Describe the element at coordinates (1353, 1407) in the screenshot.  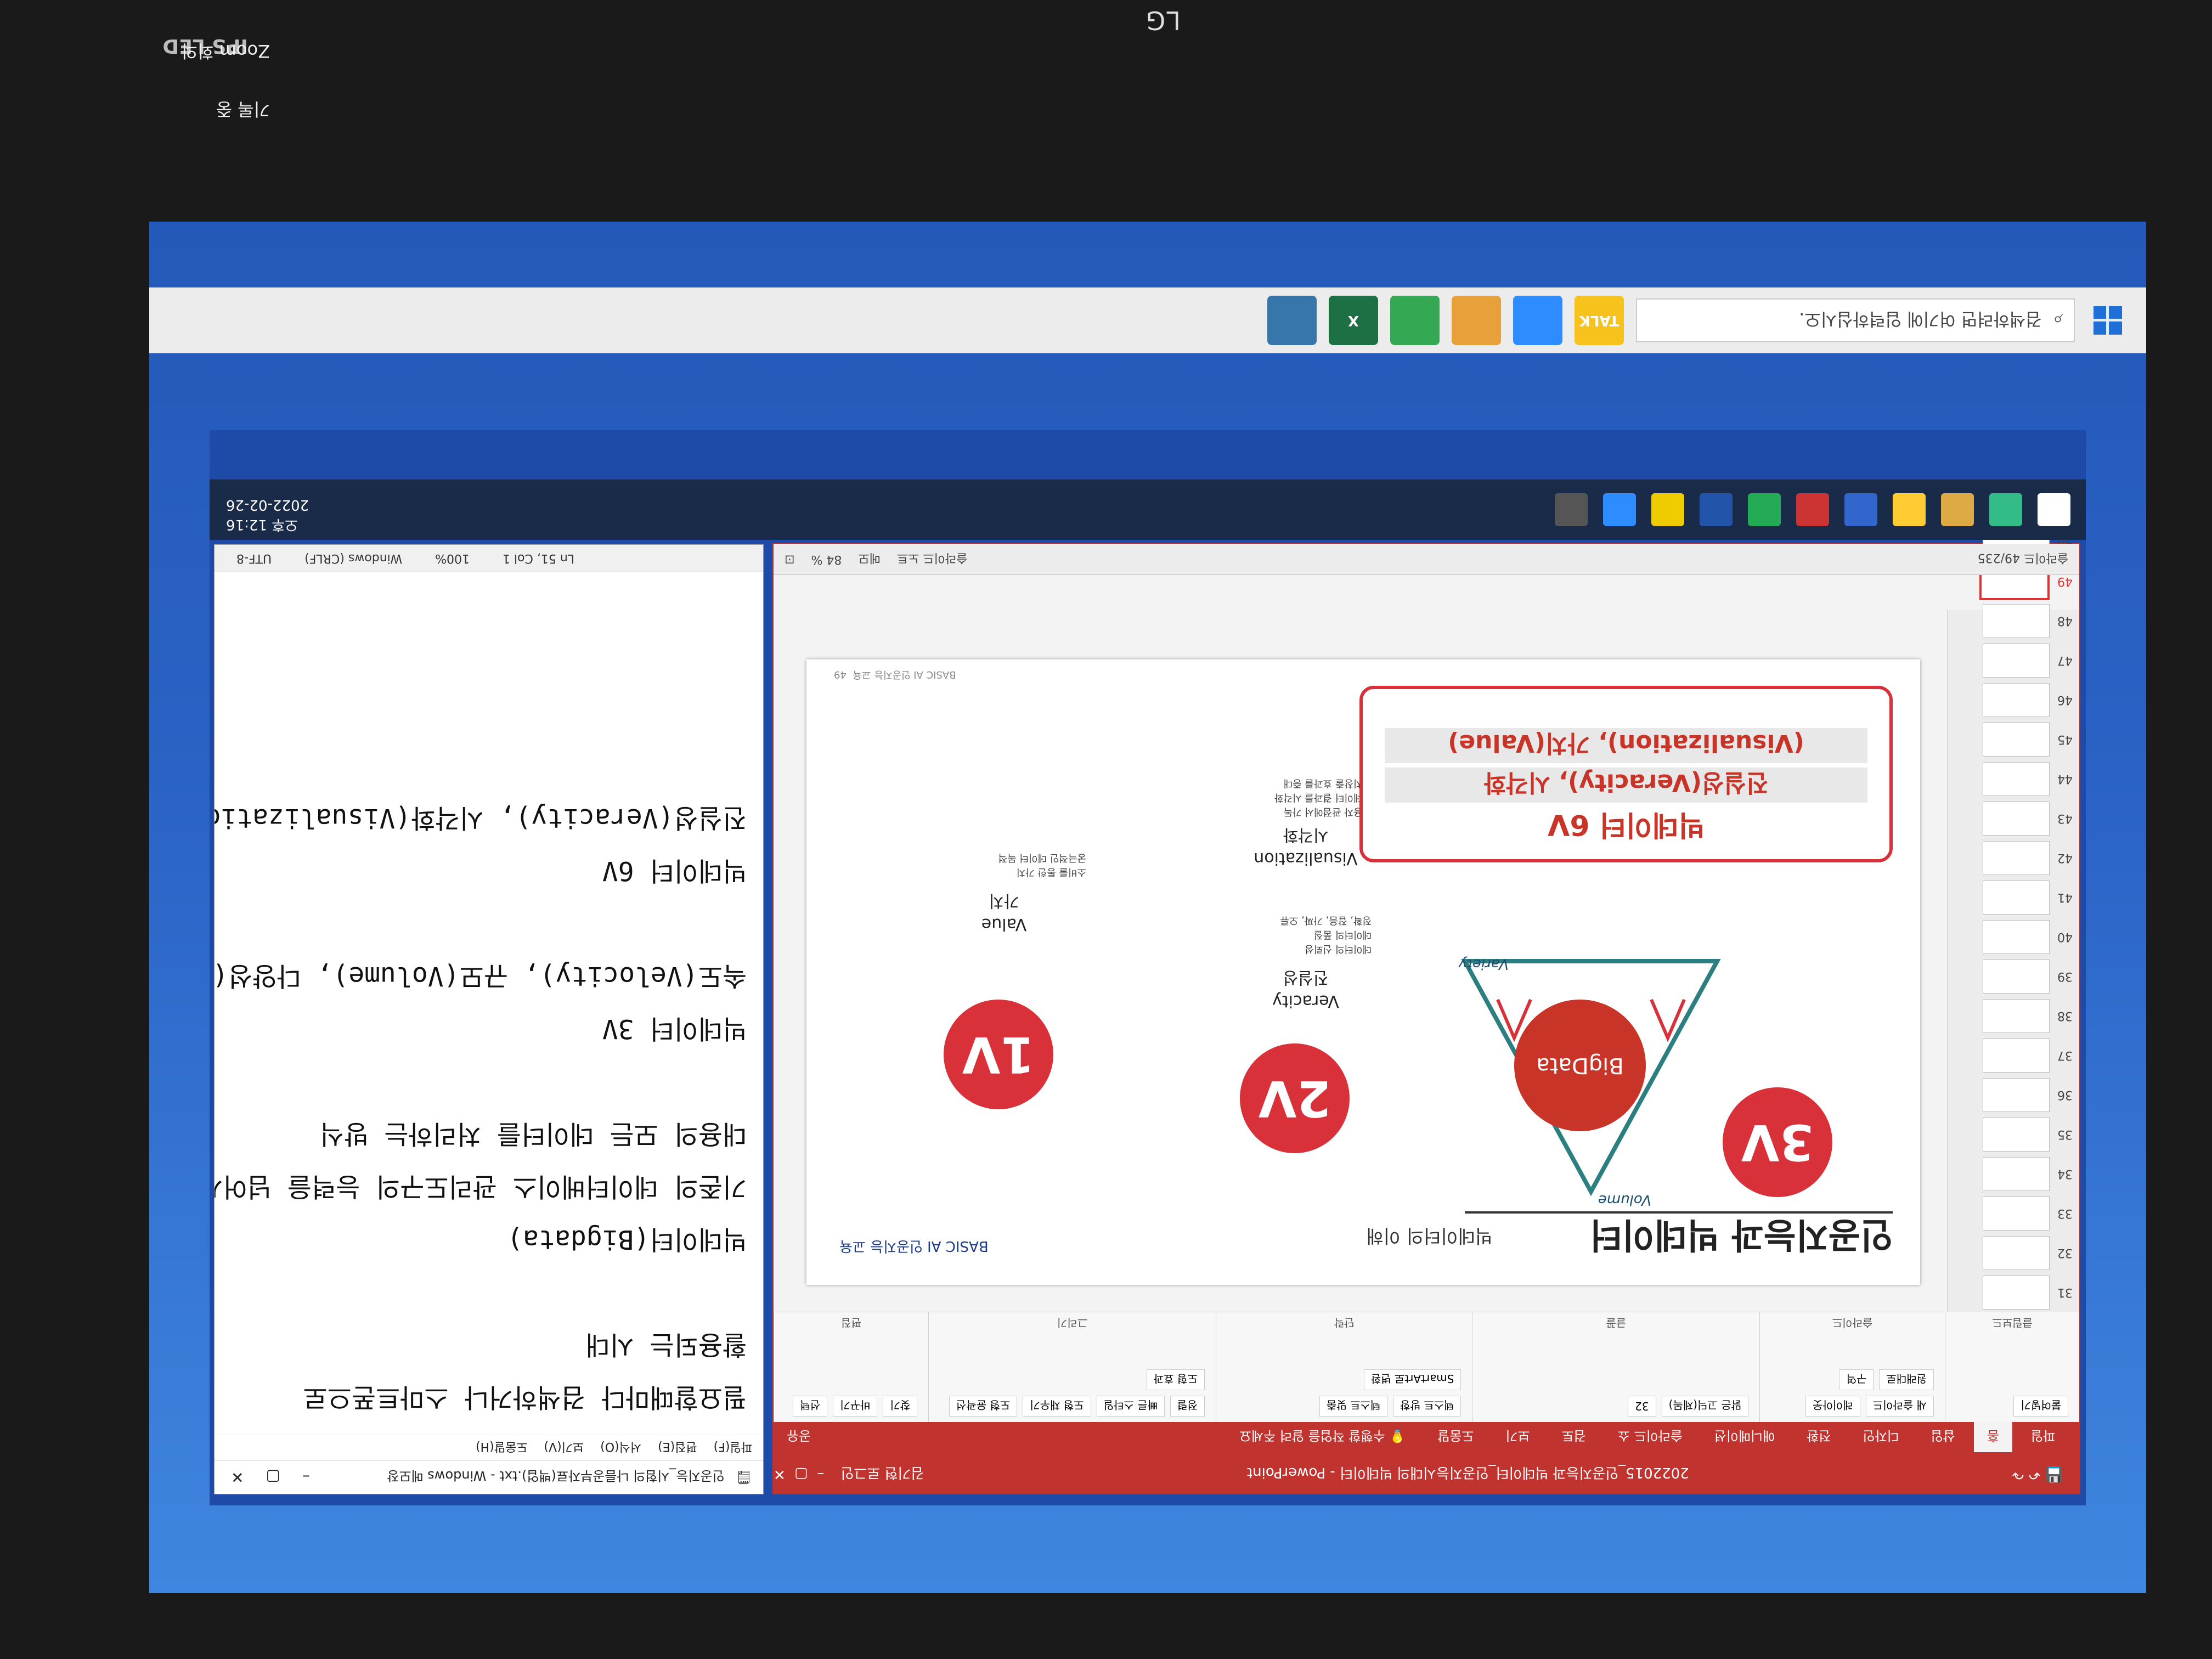
I see `ribbon-button: 텍스트 맞춤` at that location.